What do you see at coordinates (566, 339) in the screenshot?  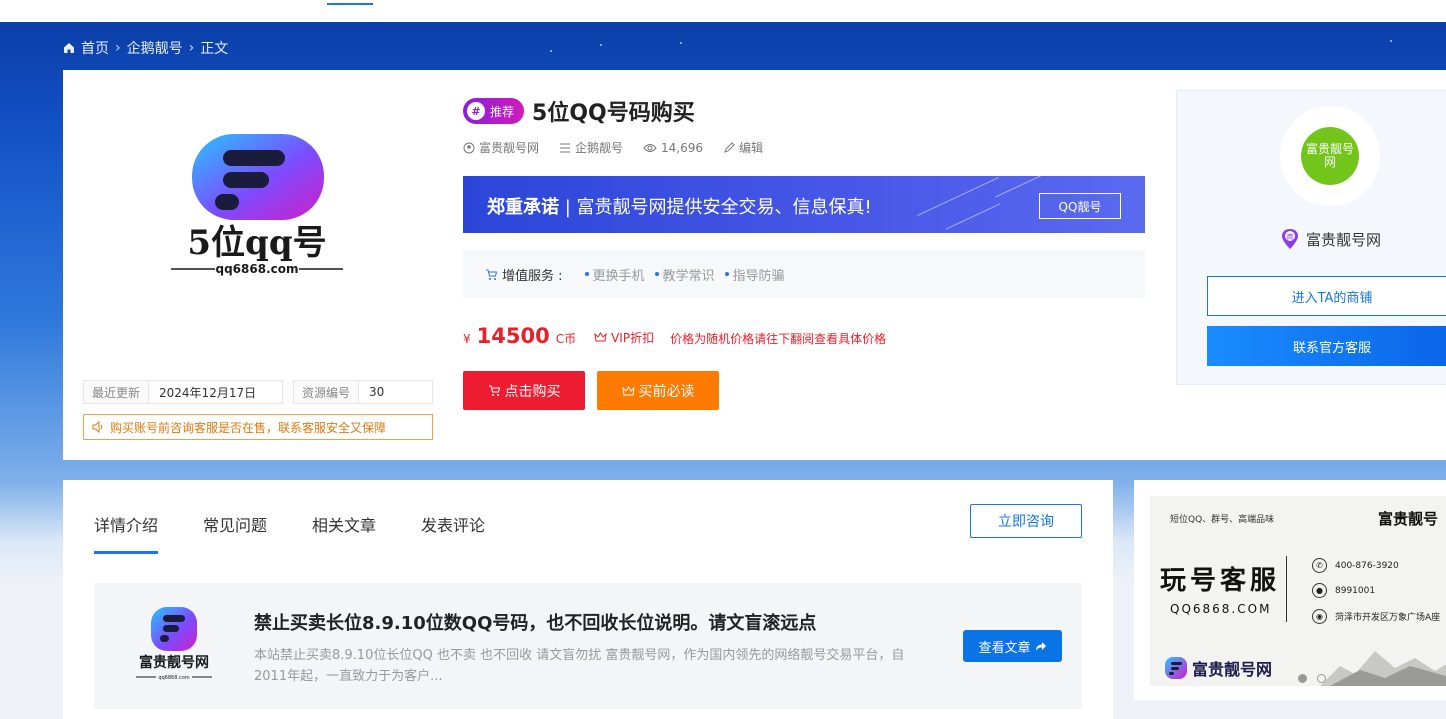 I see `price-unit: C币` at bounding box center [566, 339].